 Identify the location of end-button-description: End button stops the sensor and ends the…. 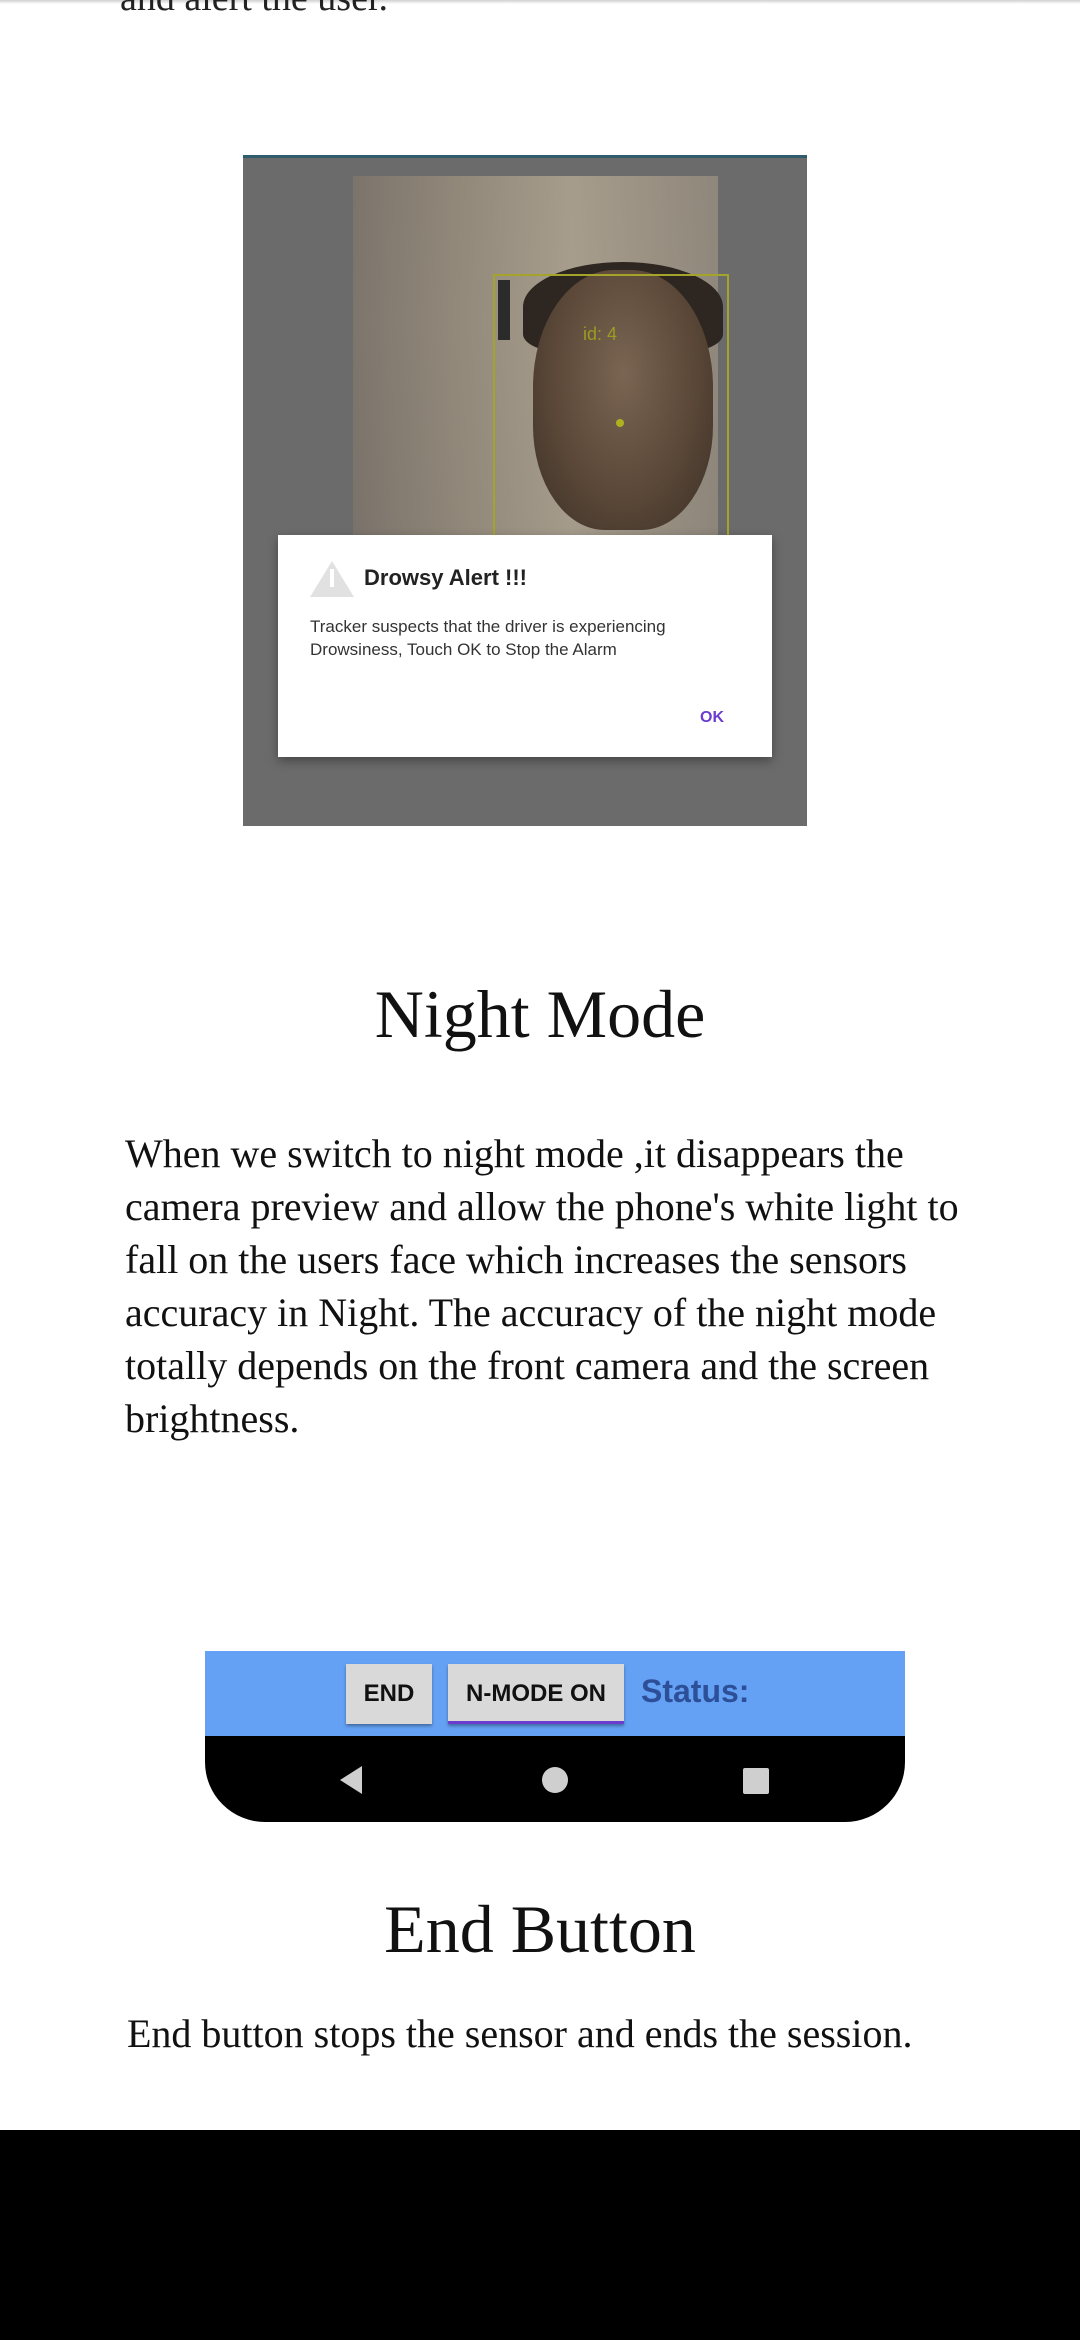
(520, 2033).